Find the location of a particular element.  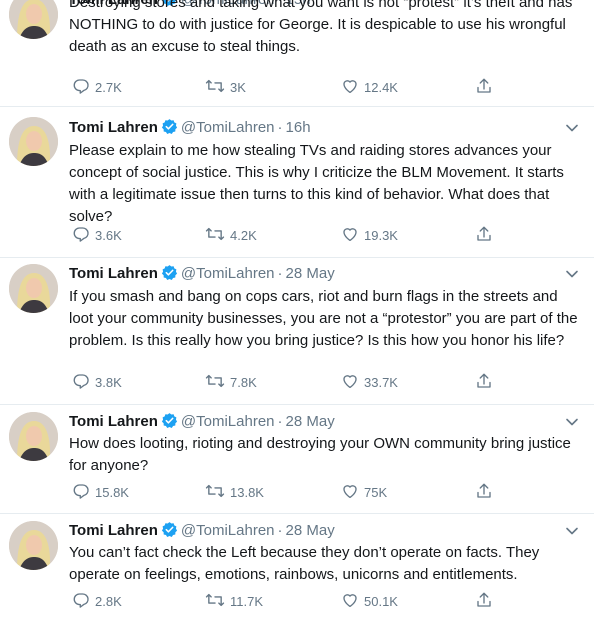

retweet-button: 7.8K is located at coordinates (231, 382).